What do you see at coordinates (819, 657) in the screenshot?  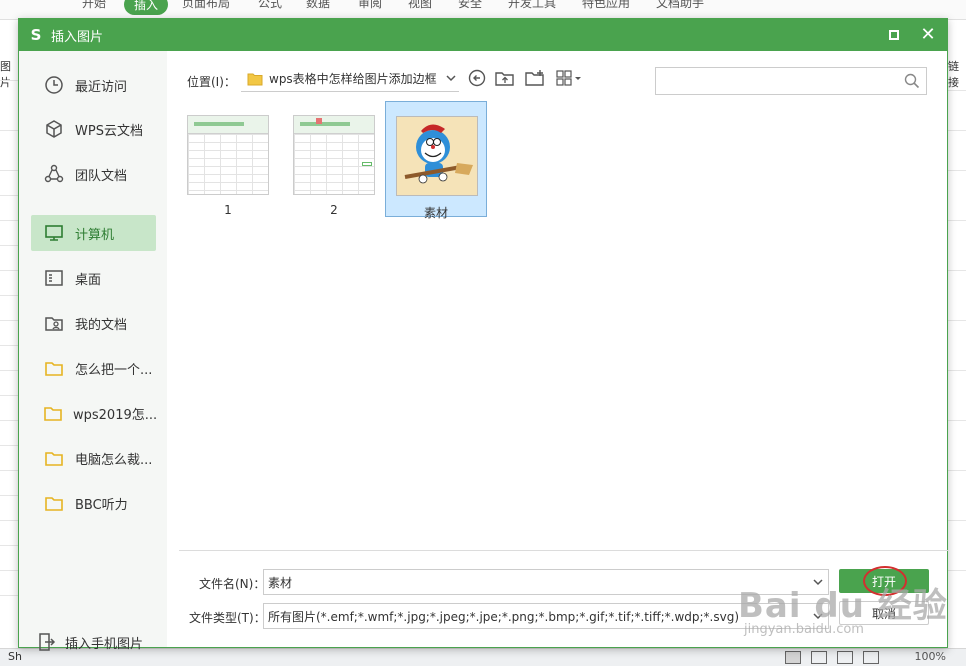 I see `page-break-view-icon` at bounding box center [819, 657].